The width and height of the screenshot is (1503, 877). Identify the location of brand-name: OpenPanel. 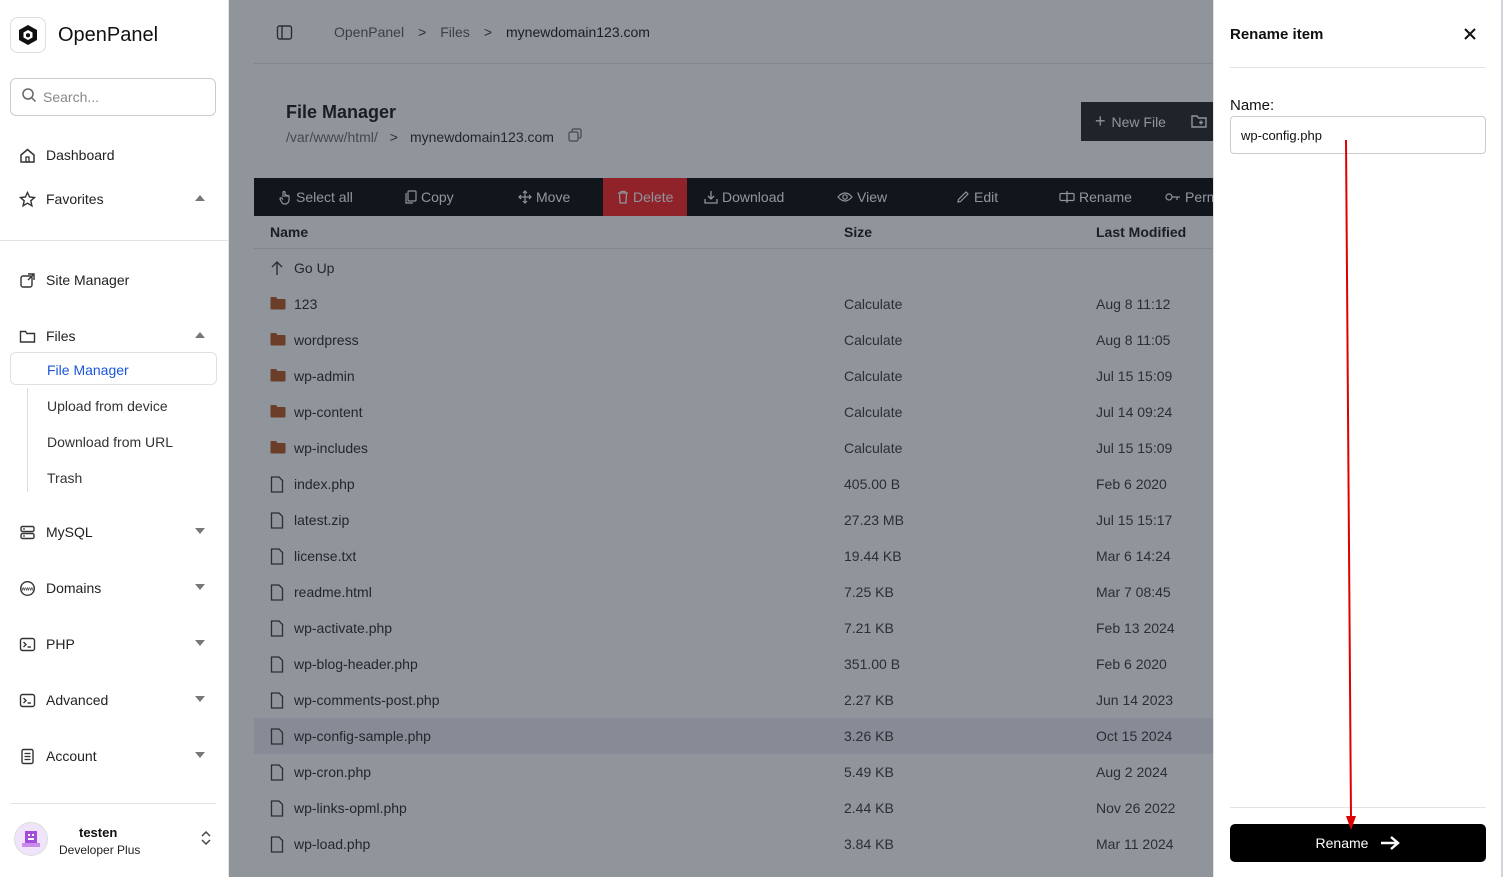
(108, 34).